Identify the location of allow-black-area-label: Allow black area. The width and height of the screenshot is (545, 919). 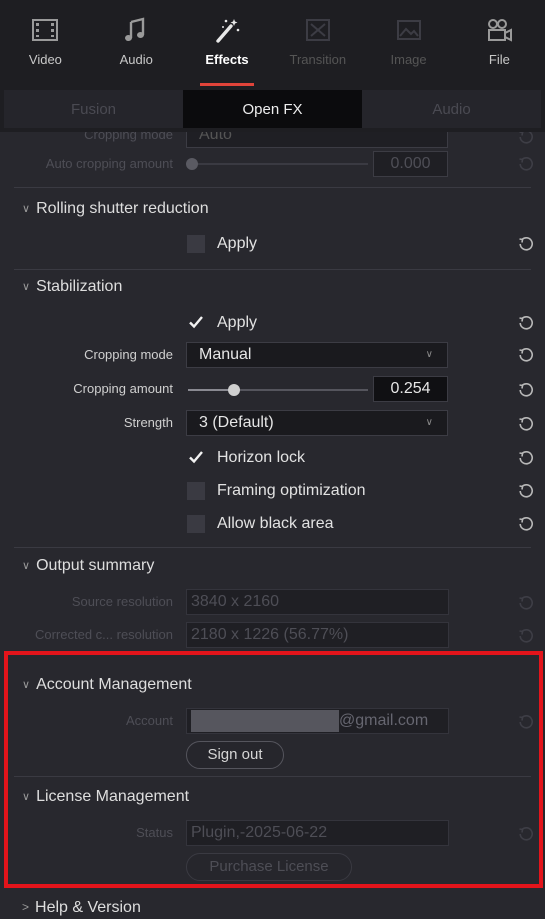
(275, 523).